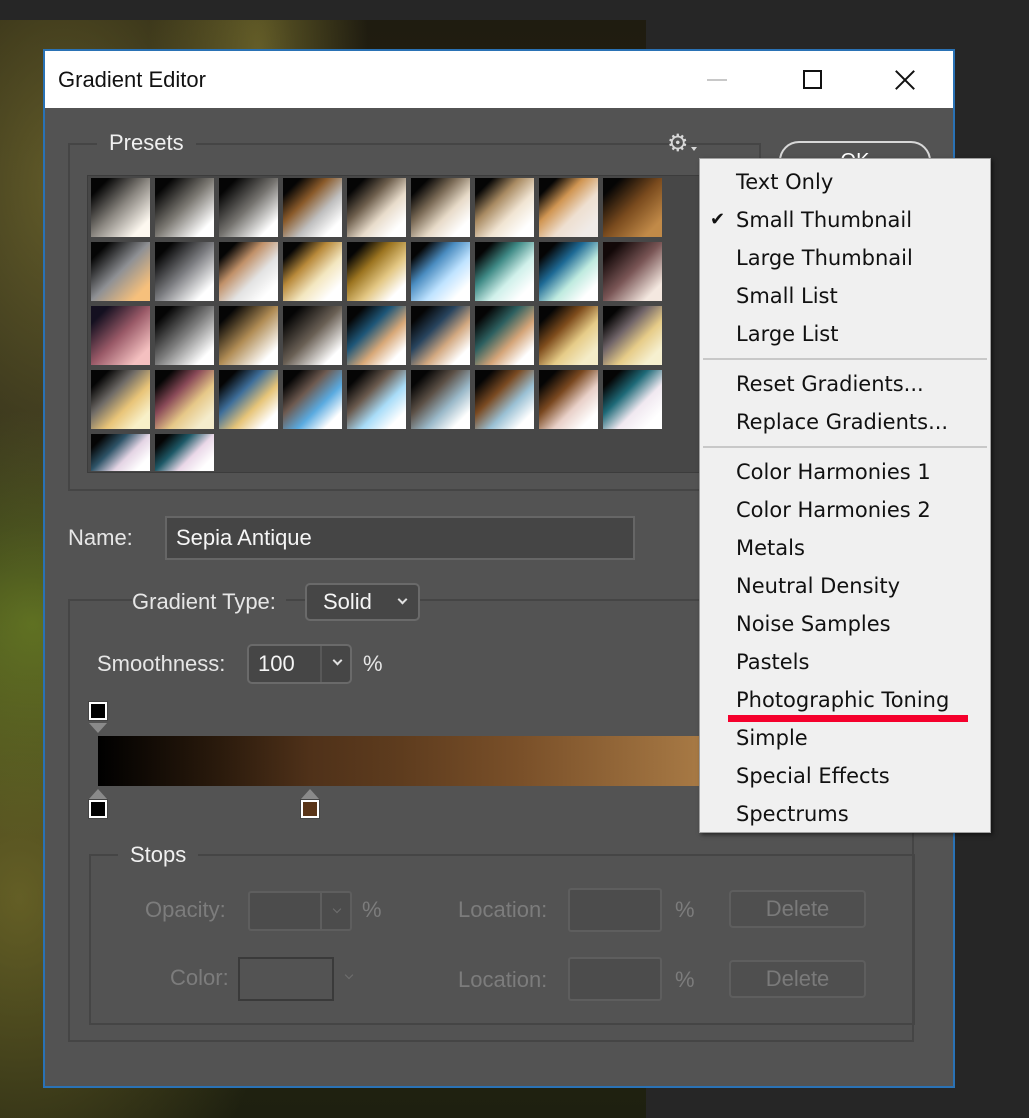 This screenshot has height=1118, width=1029. I want to click on gradient-type-label: Gradient Type:, so click(209, 602).